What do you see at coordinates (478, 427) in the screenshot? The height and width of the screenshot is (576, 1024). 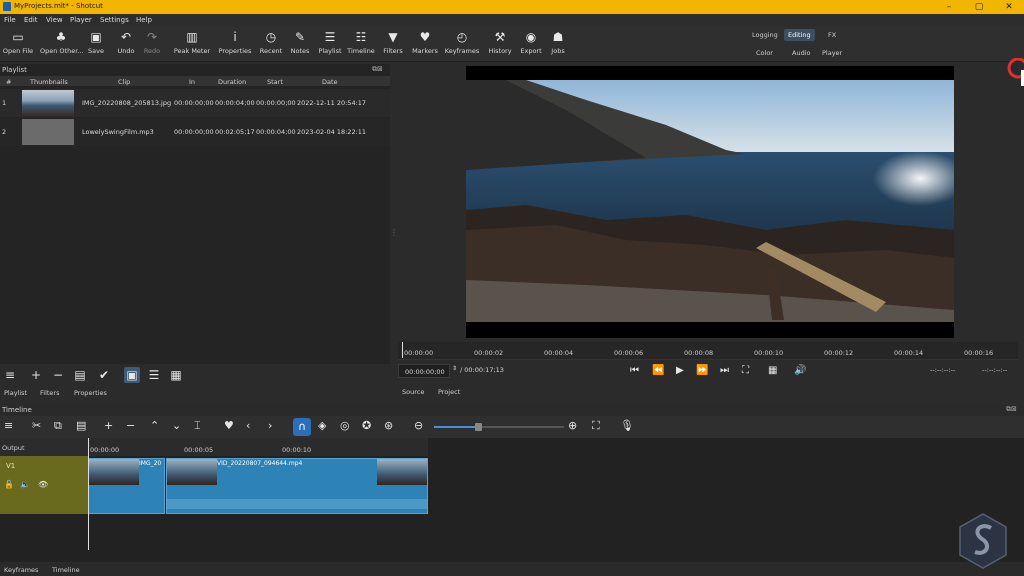 I see `zoom-slider-handle` at bounding box center [478, 427].